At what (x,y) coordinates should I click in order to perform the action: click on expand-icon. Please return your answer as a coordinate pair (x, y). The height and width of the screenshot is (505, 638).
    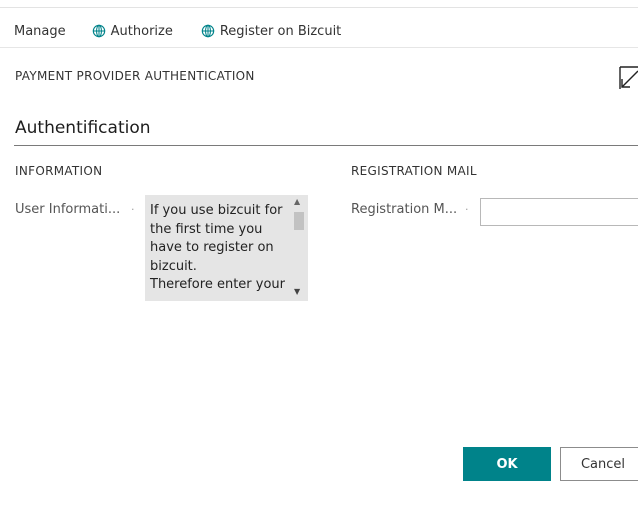
    Looking at the image, I should click on (628, 77).